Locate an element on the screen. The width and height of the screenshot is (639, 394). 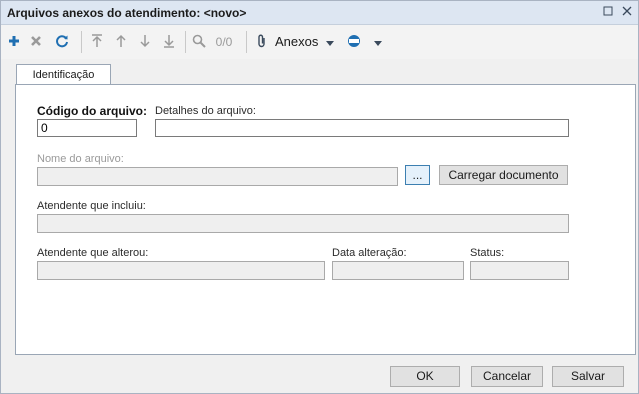
cancel-button: Cancelar is located at coordinates (507, 376).